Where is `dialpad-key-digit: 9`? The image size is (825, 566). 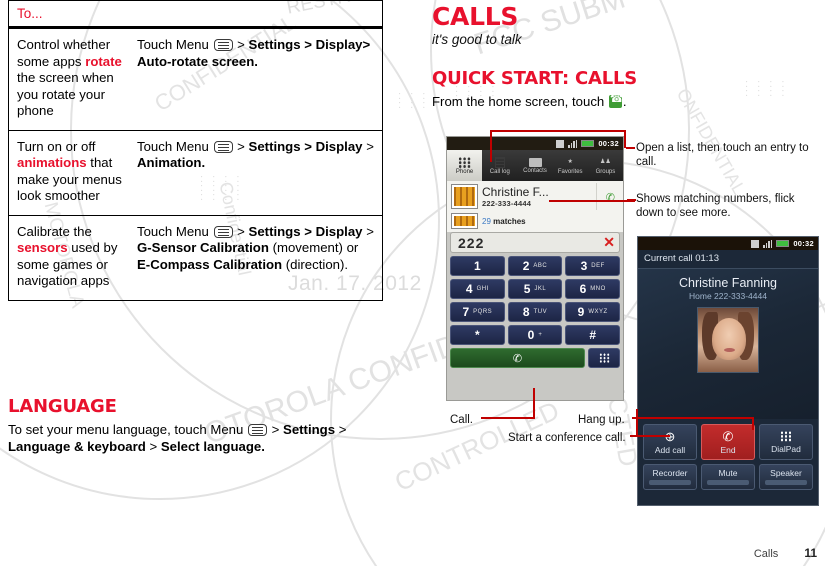
dialpad-key-digit: 9 is located at coordinates (581, 312).